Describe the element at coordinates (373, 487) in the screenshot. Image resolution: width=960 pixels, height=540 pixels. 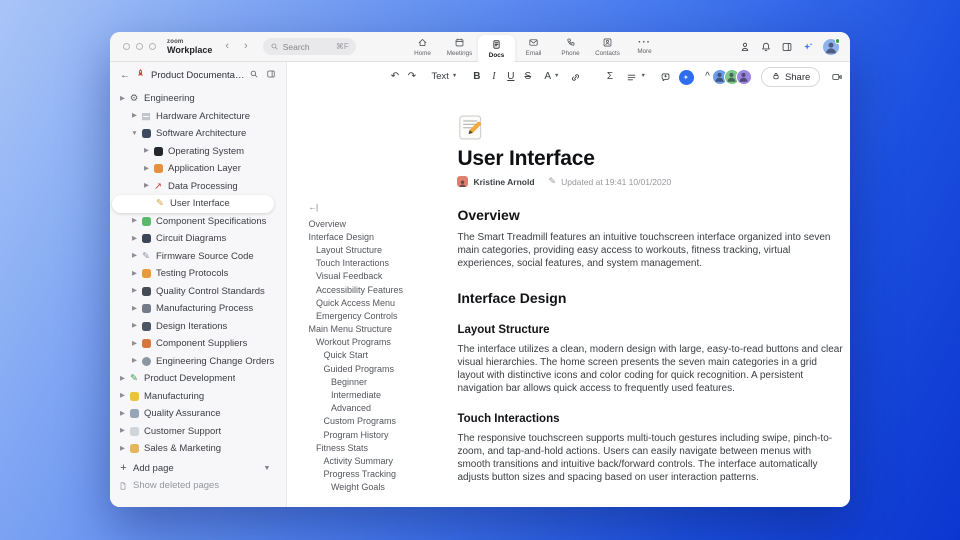
I see `outline-item-weight-goals: Weight Goals` at that location.